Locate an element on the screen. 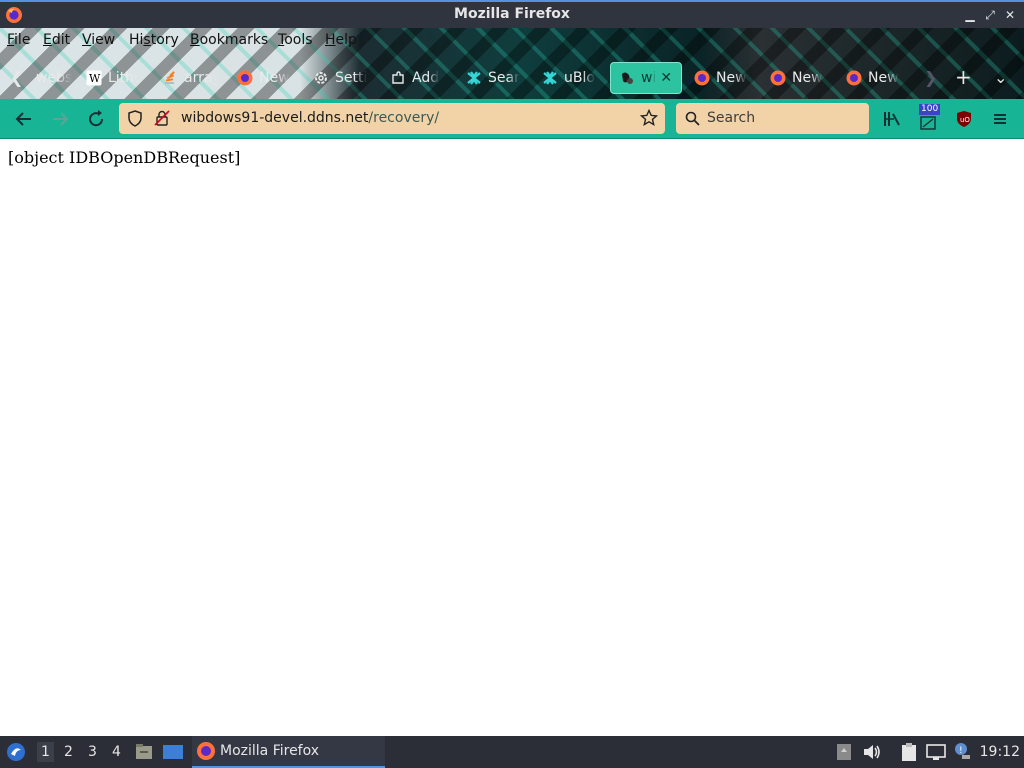  site-icon is located at coordinates (627, 78).